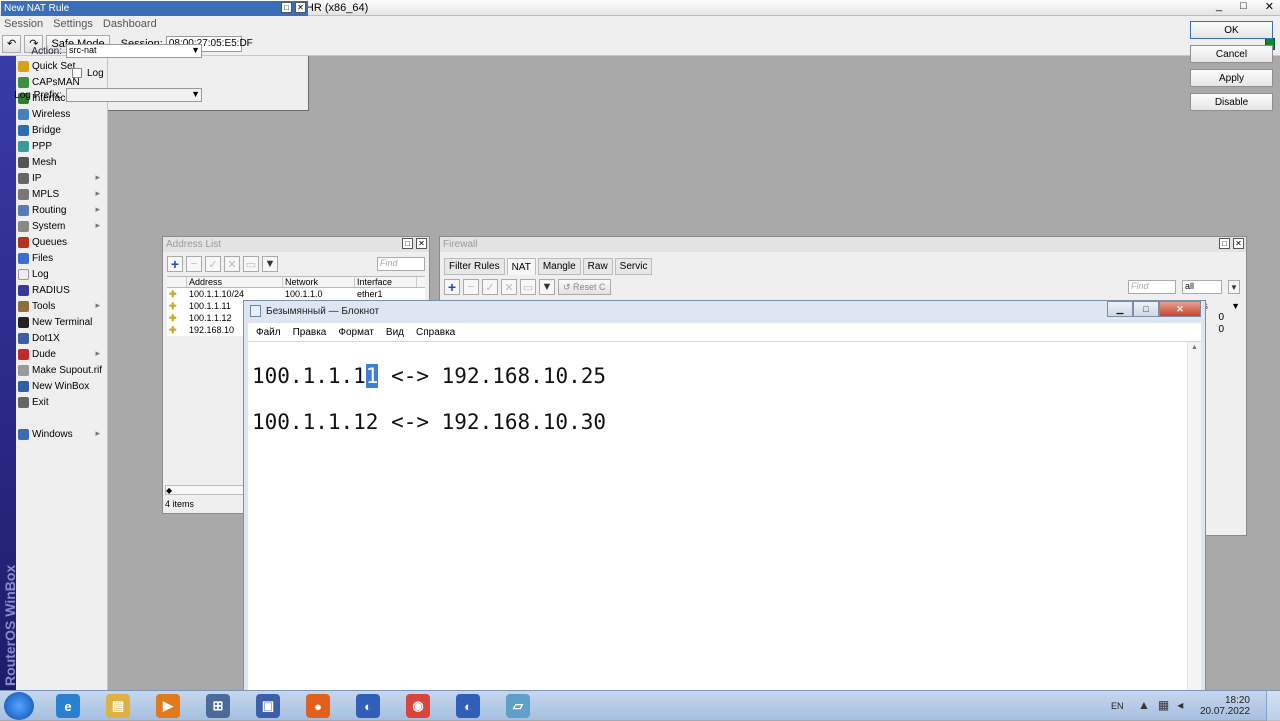 Image resolution: width=1280 pixels, height=721 pixels. Describe the element at coordinates (310, 332) in the screenshot. I see `menu-edit: Правка` at that location.